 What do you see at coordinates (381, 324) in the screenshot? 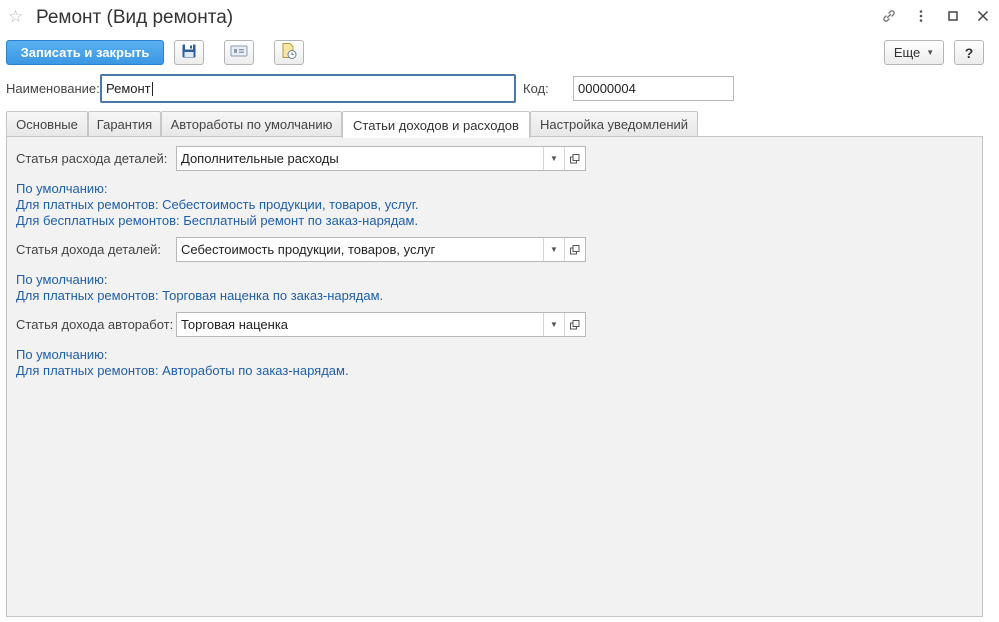
I see `works-income-select: Торговая наценка ▼` at bounding box center [381, 324].